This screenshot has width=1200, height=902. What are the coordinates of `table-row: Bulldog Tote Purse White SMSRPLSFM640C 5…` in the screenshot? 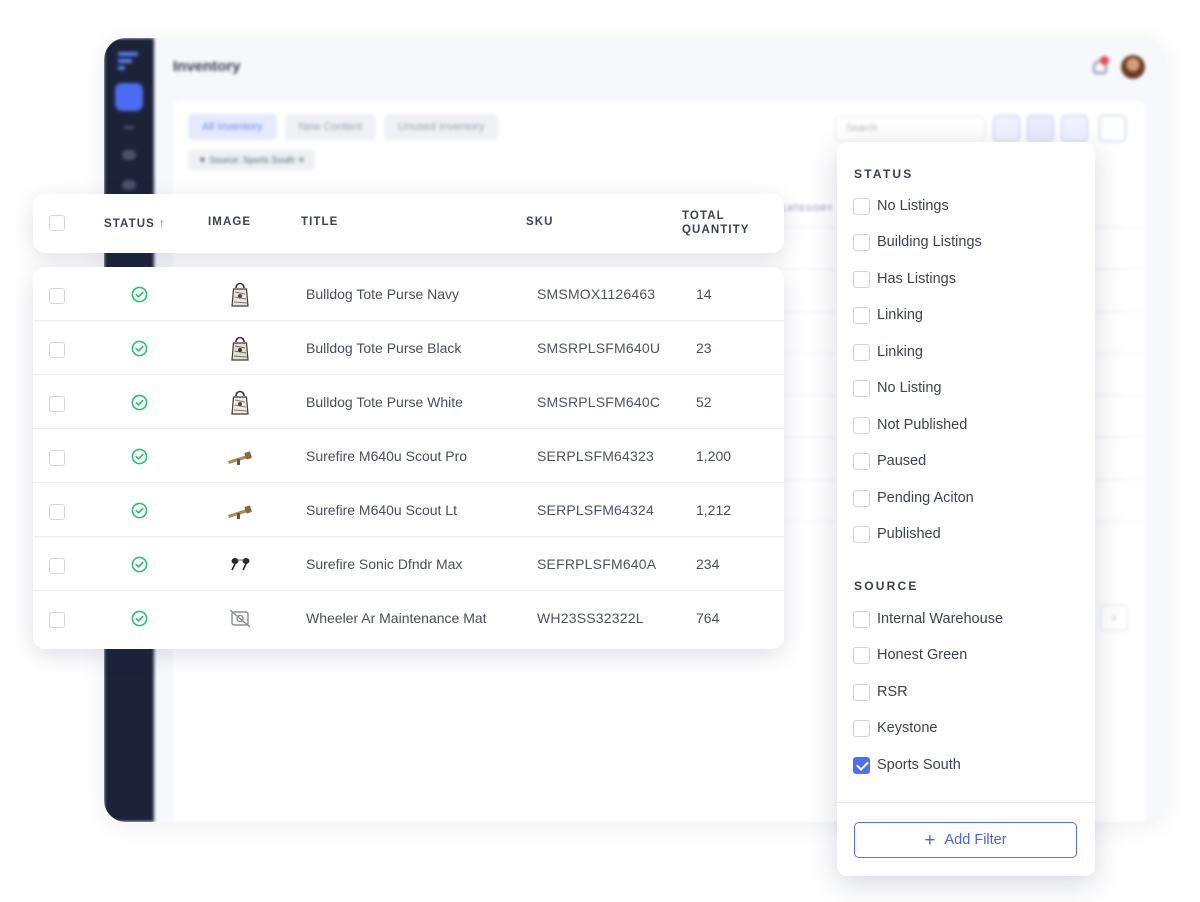 It's located at (408, 402).